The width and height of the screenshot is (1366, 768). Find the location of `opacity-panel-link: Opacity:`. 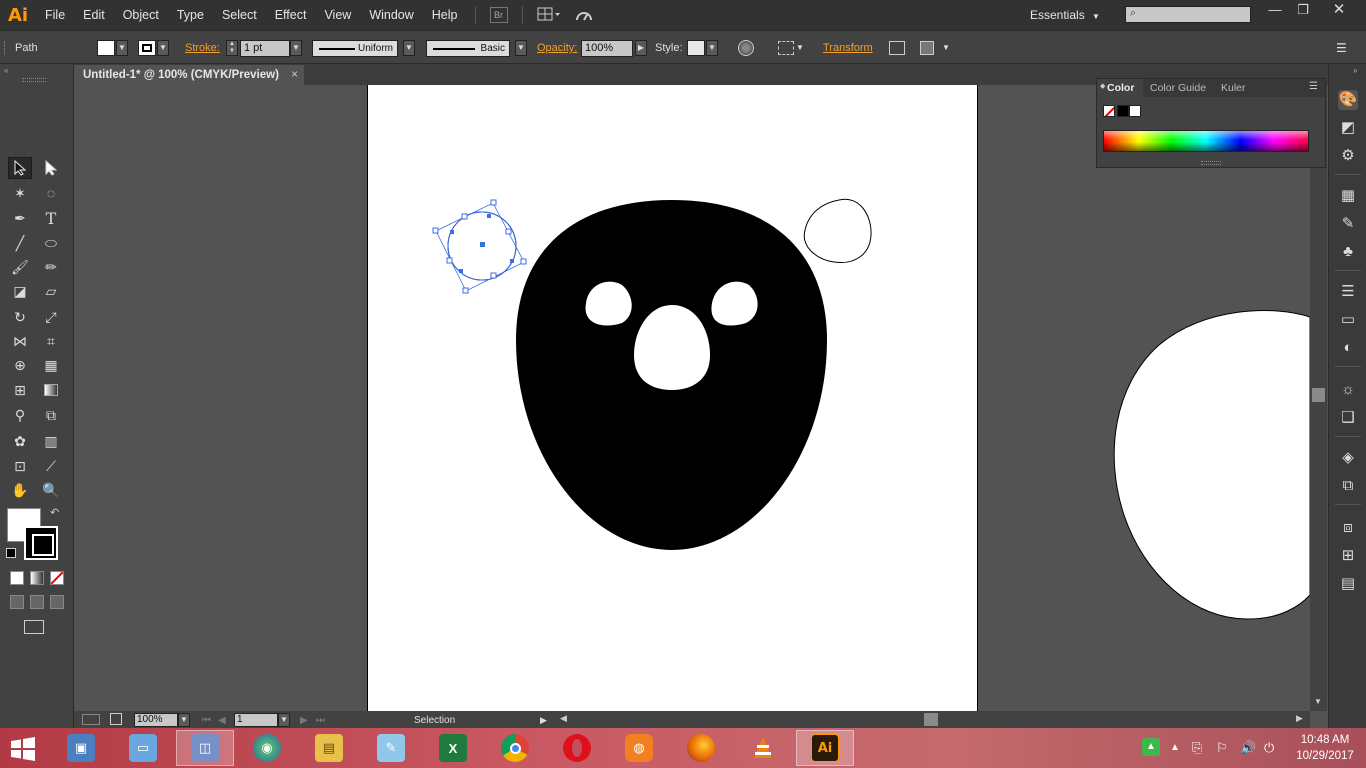

opacity-panel-link: Opacity: is located at coordinates (557, 48).